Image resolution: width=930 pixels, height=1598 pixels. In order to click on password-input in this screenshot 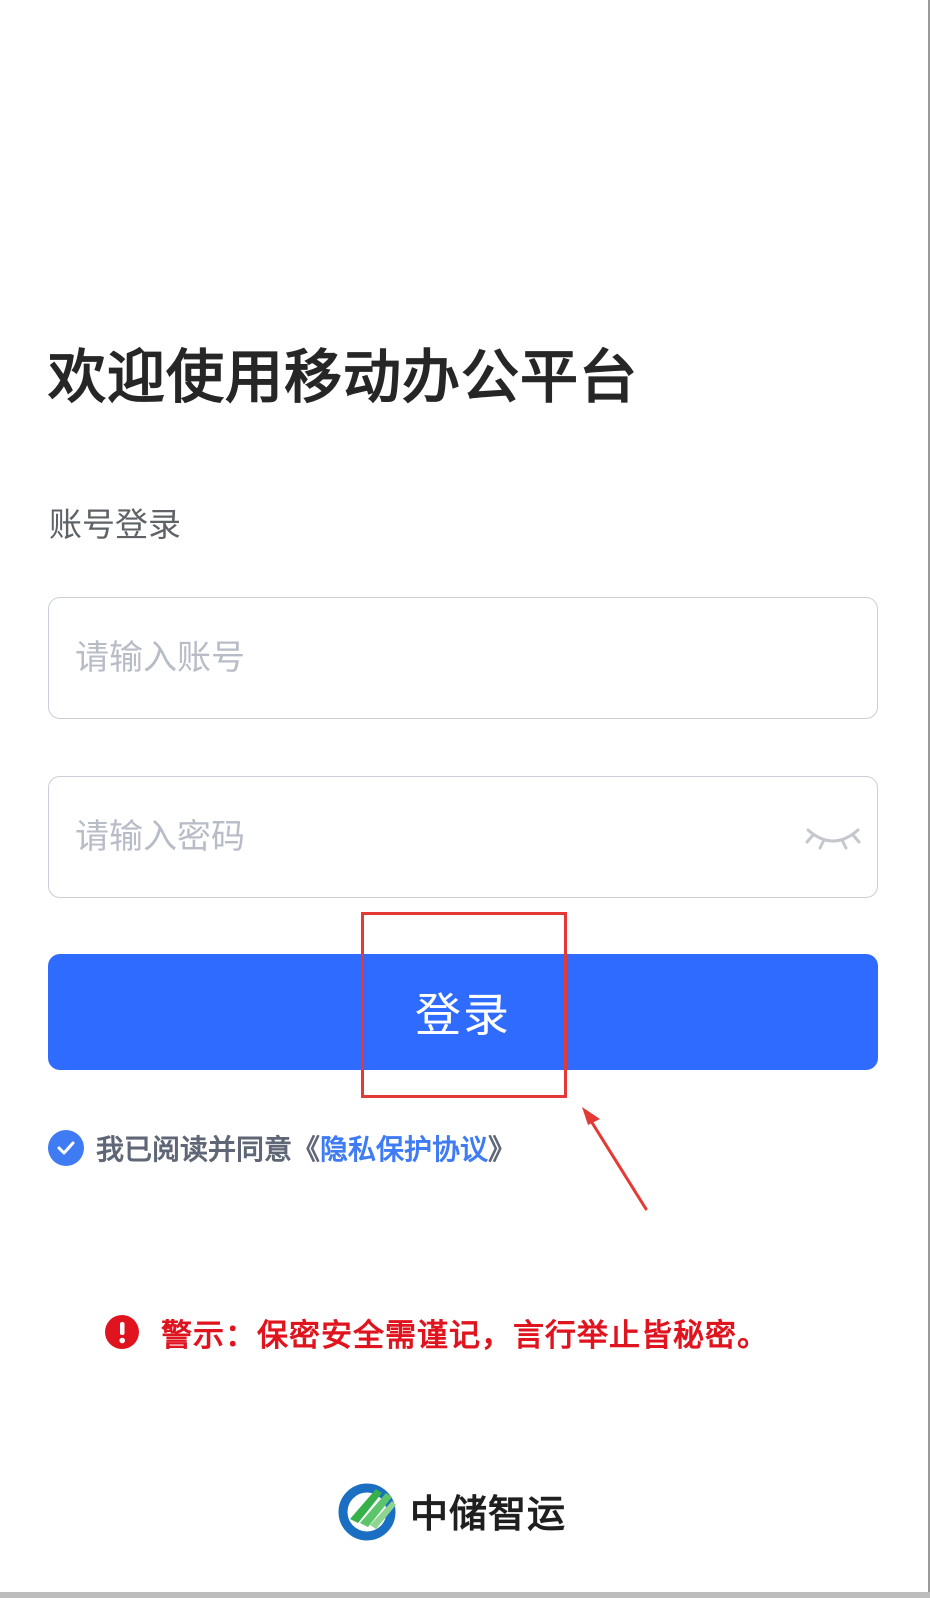, I will do `click(425, 837)`.